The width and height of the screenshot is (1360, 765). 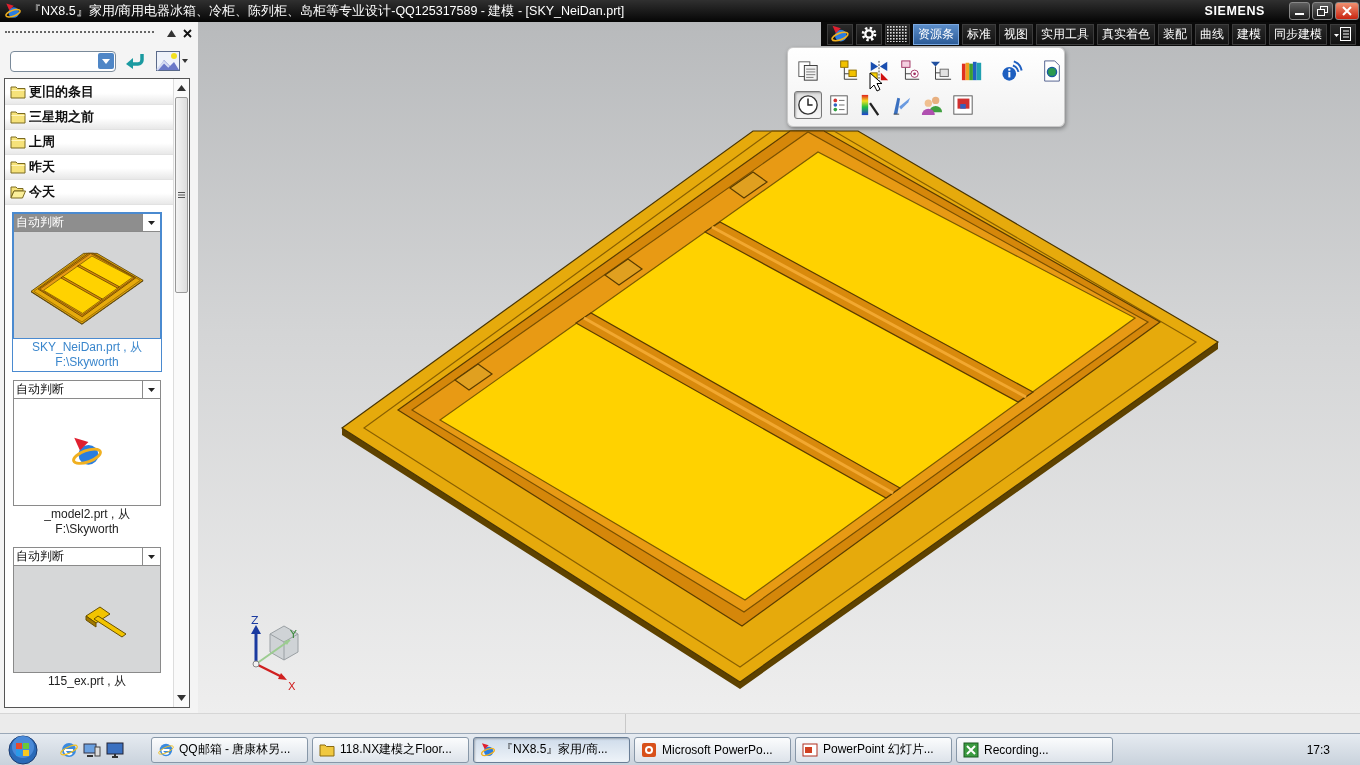 I want to click on slide-icon, so click(x=810, y=749).